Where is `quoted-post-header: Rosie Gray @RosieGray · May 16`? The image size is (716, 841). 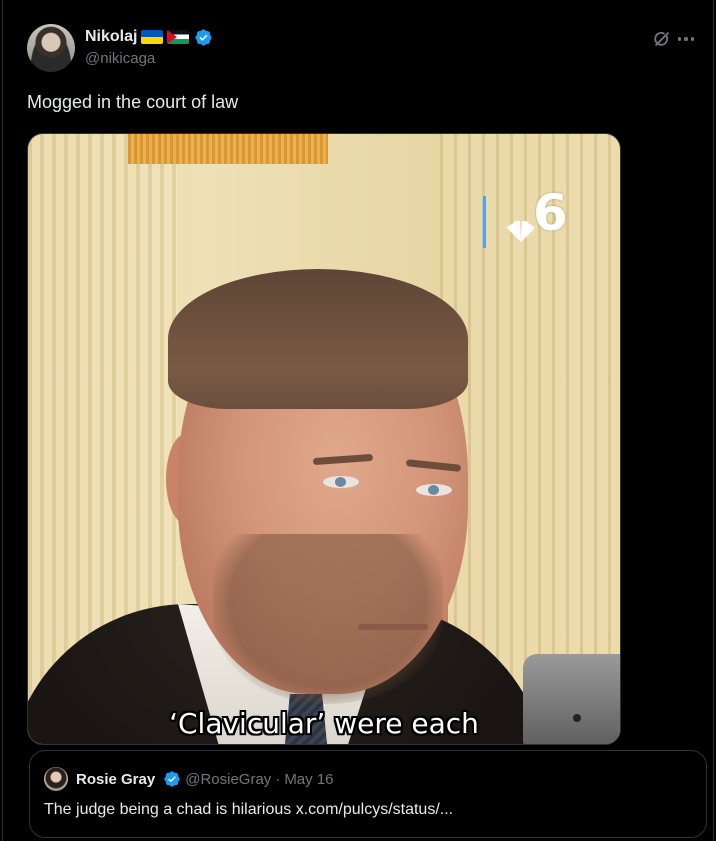 quoted-post-header: Rosie Gray @RosieGray · May 16 is located at coordinates (189, 779).